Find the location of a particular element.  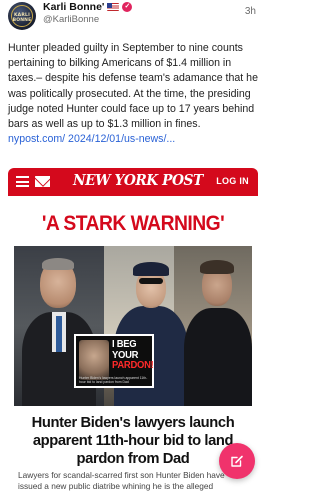

nyp-logo: NEW YORK POST is located at coordinates (138, 180).